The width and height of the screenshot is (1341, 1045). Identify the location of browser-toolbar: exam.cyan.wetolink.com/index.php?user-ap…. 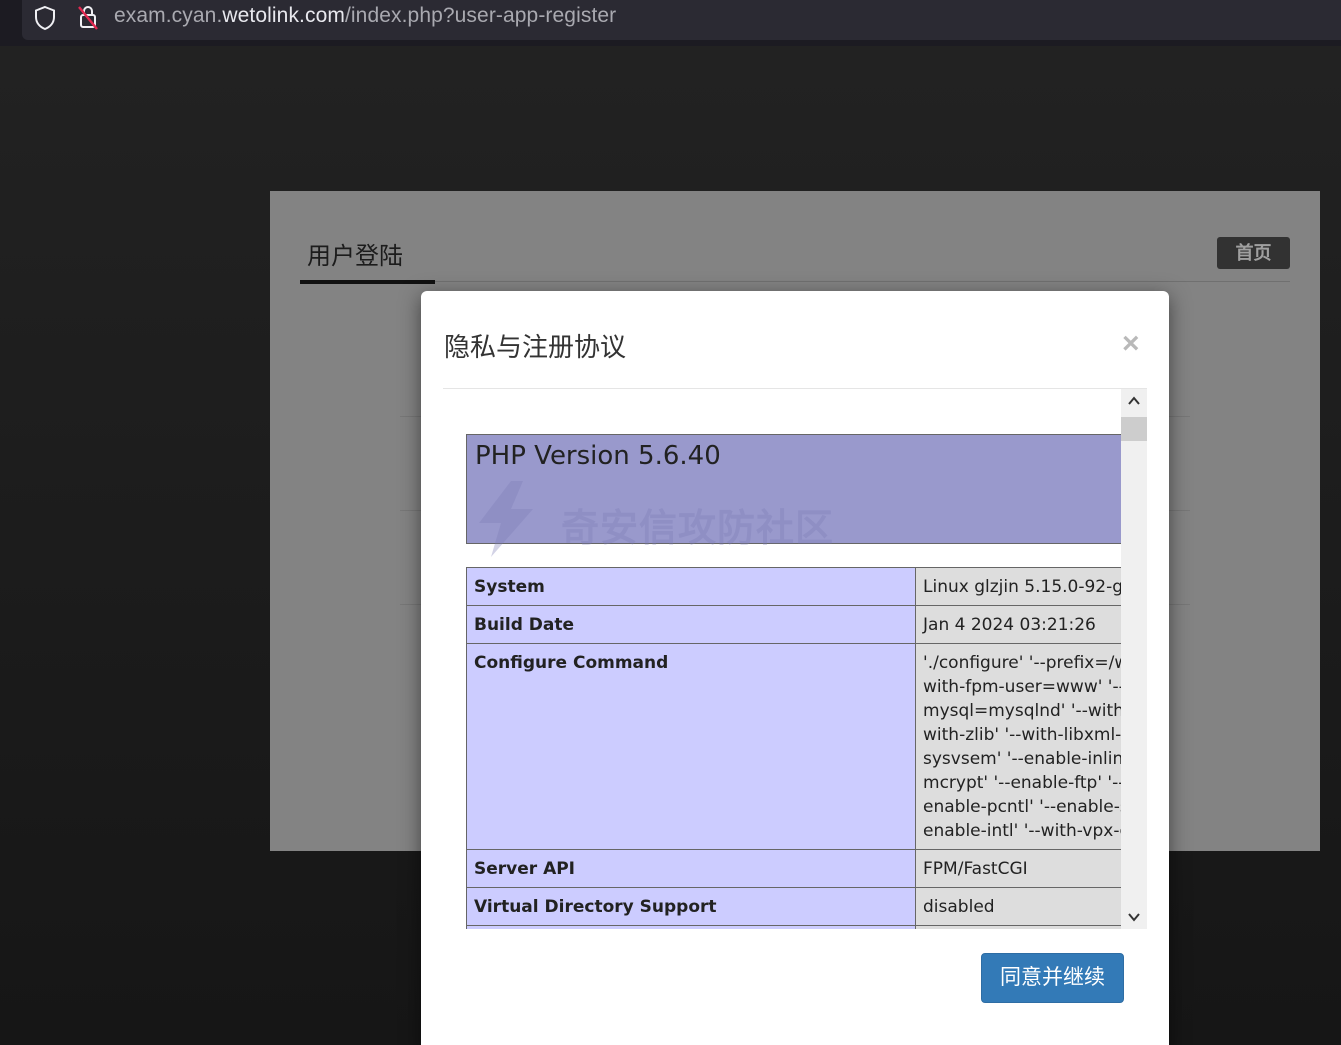
(670, 23).